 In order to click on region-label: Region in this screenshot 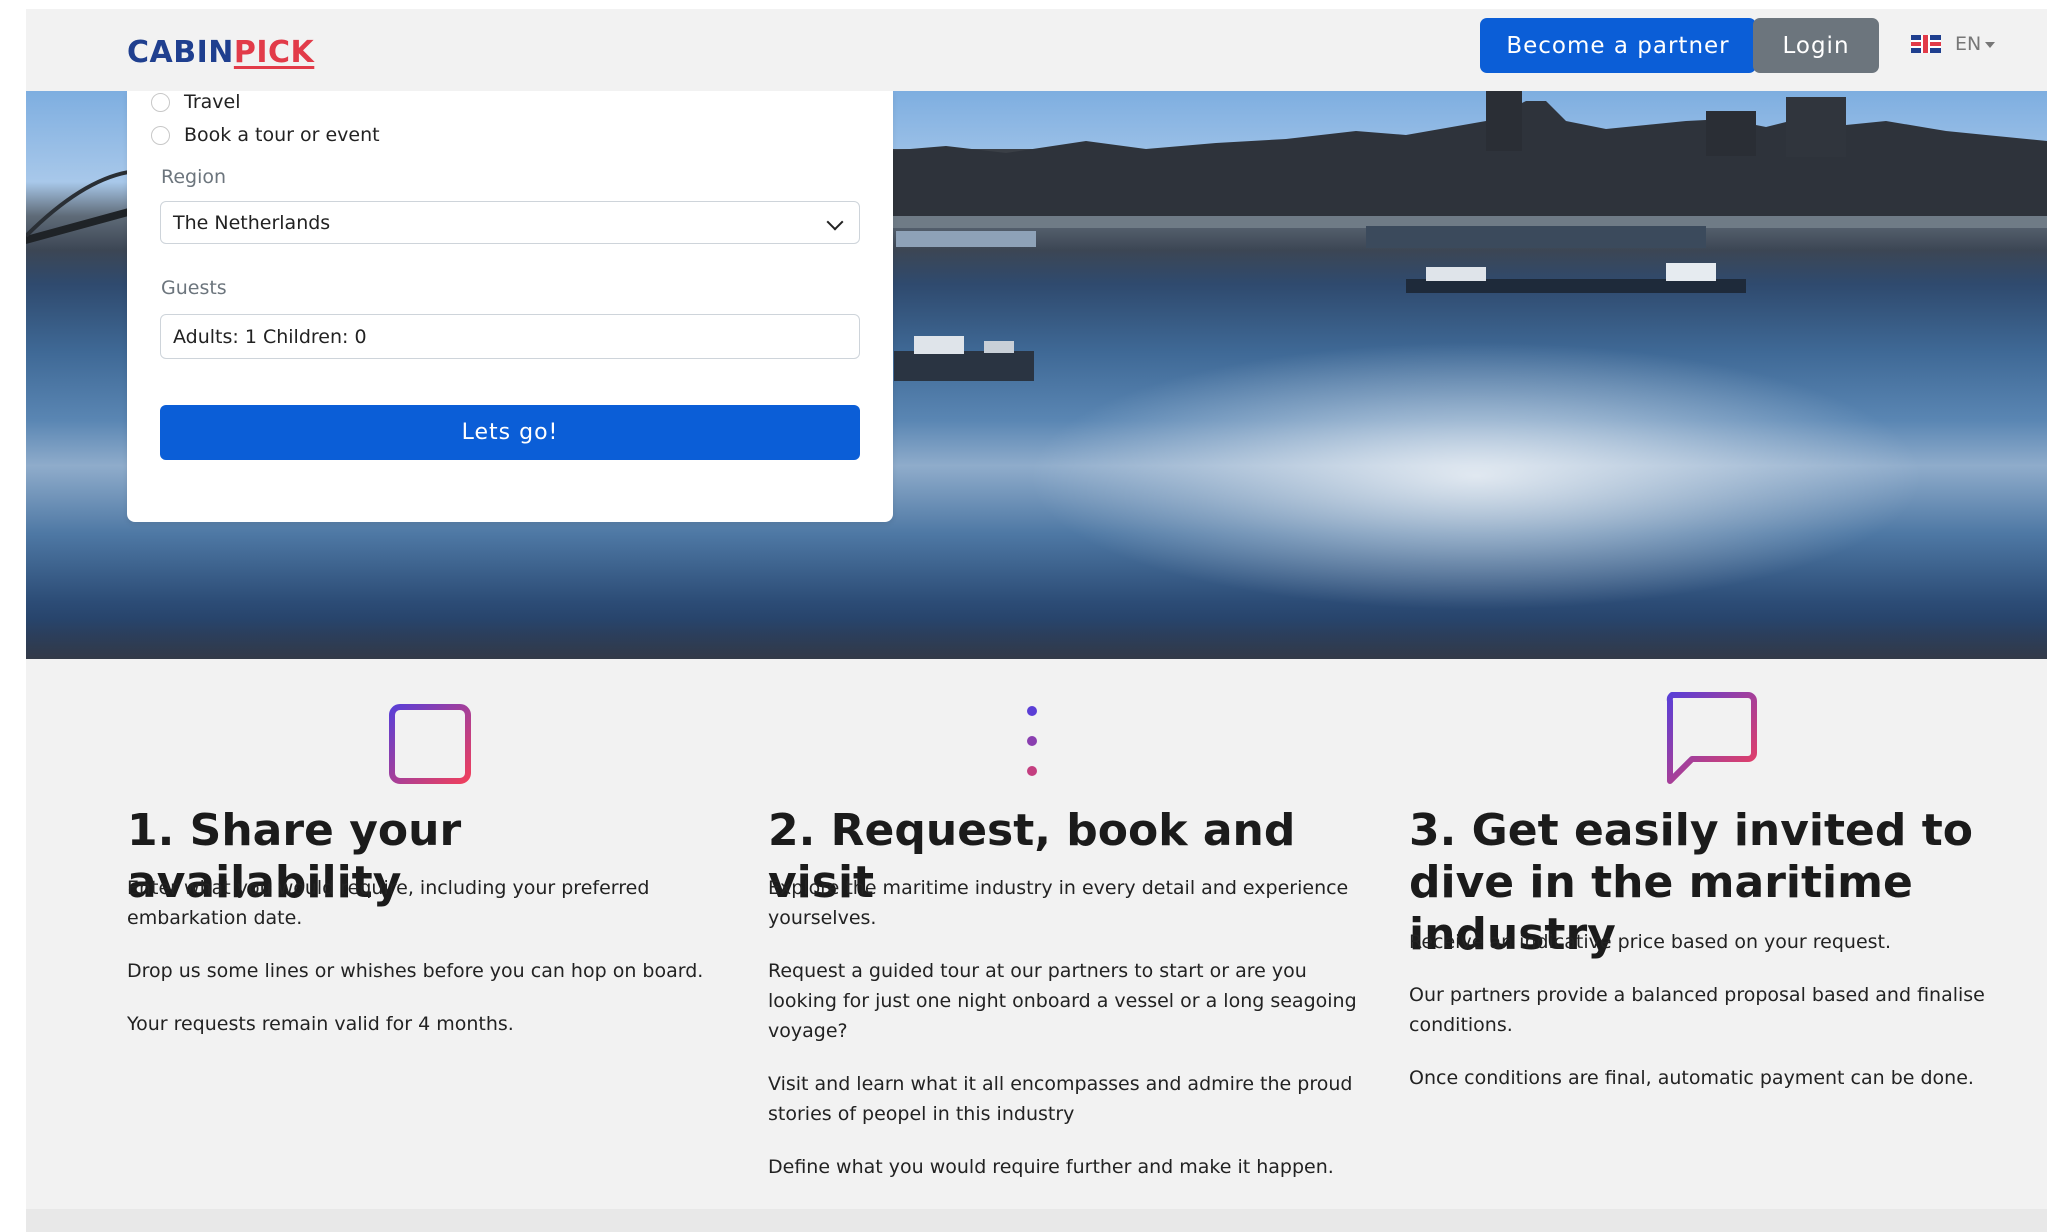, I will do `click(194, 177)`.